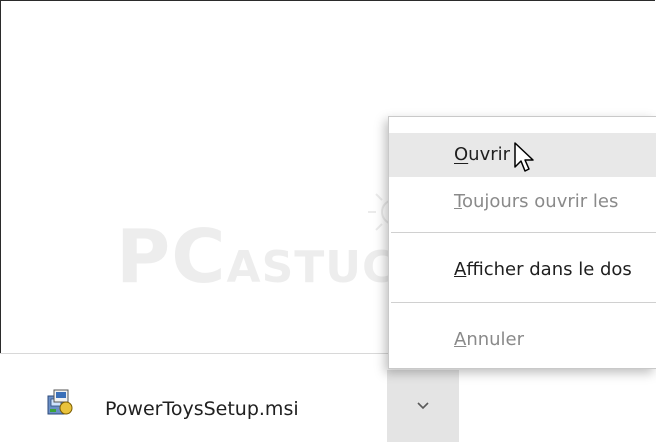  Describe the element at coordinates (543, 269) in the screenshot. I see `menu-item-label: Afficher dans le dos` at that location.